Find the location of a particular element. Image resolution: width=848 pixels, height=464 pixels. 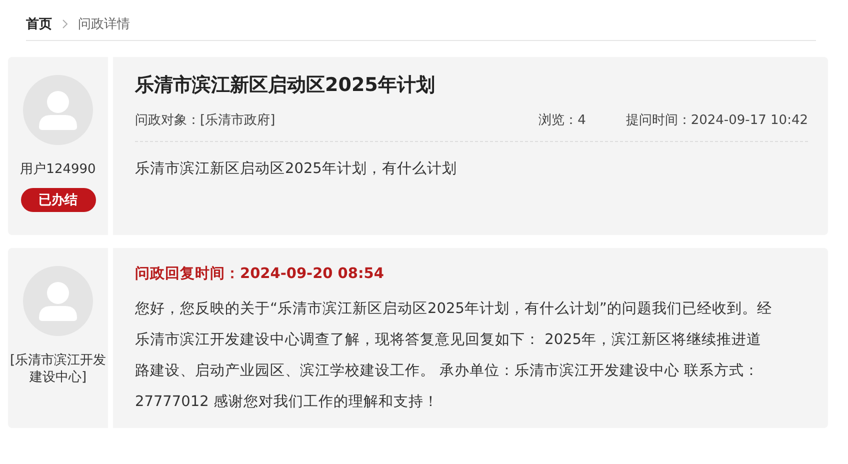

chevron-icon is located at coordinates (65, 24).